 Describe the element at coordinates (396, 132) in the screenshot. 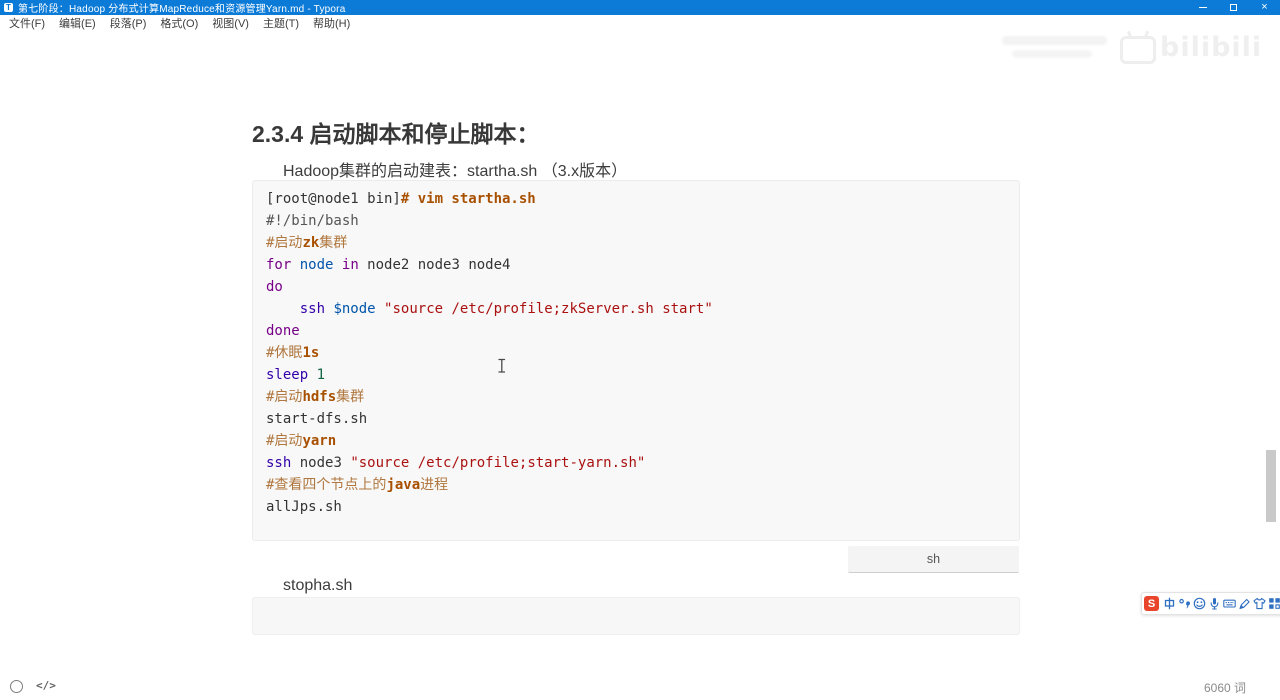

I see `section-heading: 2.3.4 启动脚本和停止脚本：` at that location.